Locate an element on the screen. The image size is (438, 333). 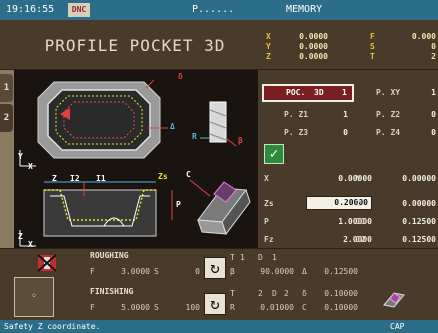
memory-indicator: MEMORY is located at coordinates (304, 9).